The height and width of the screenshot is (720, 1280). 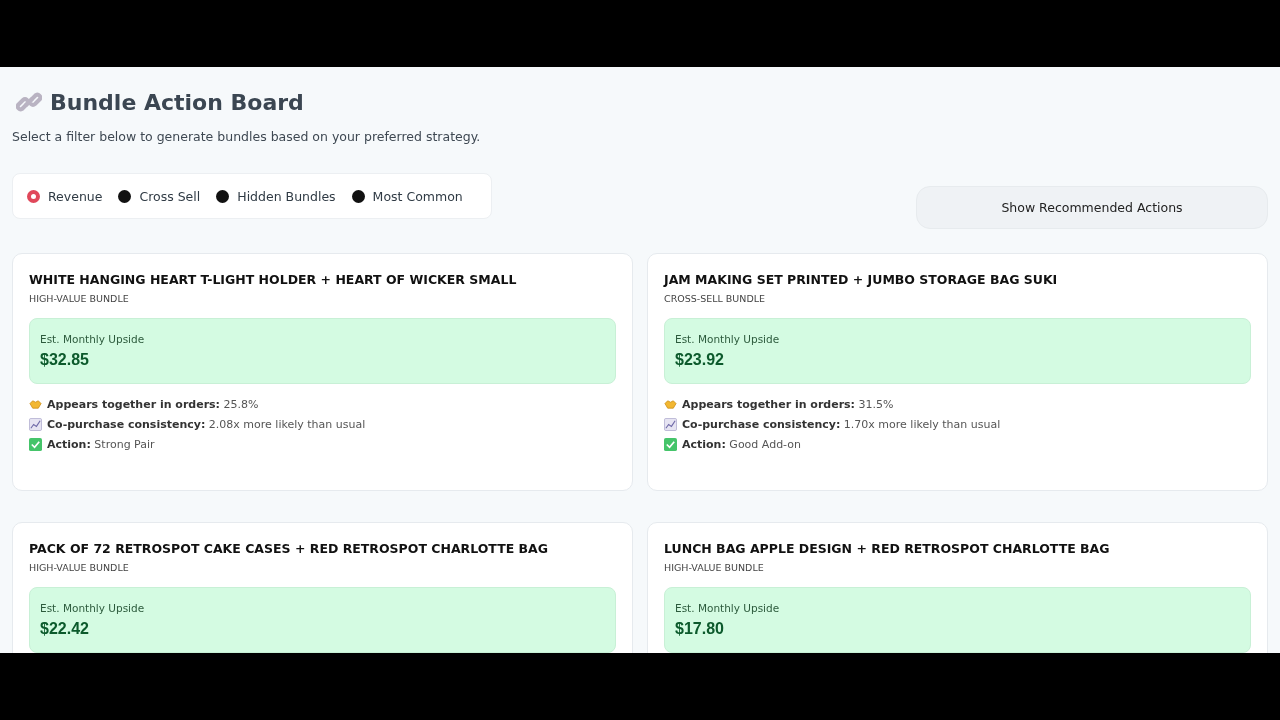 I want to click on page-title: Bundle Action Board, so click(x=177, y=102).